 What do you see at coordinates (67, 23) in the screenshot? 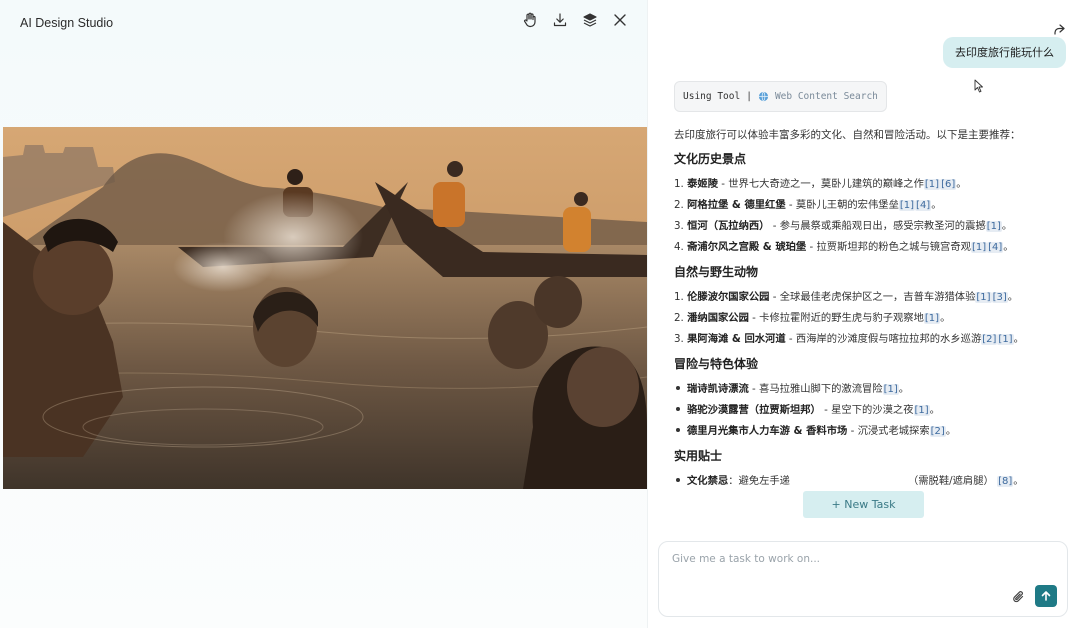
I see `app-title: AI Design Studio` at bounding box center [67, 23].